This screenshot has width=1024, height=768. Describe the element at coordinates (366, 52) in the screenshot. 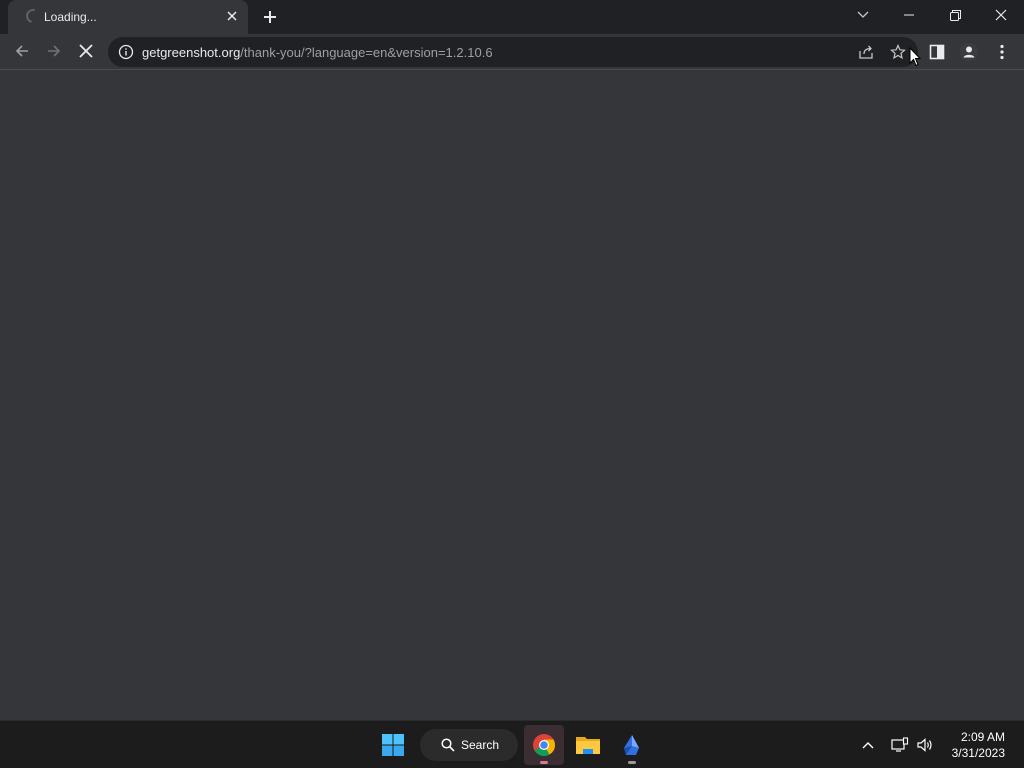

I see `url-path: /thank-you/?language=en&version=1.2.10.6` at that location.